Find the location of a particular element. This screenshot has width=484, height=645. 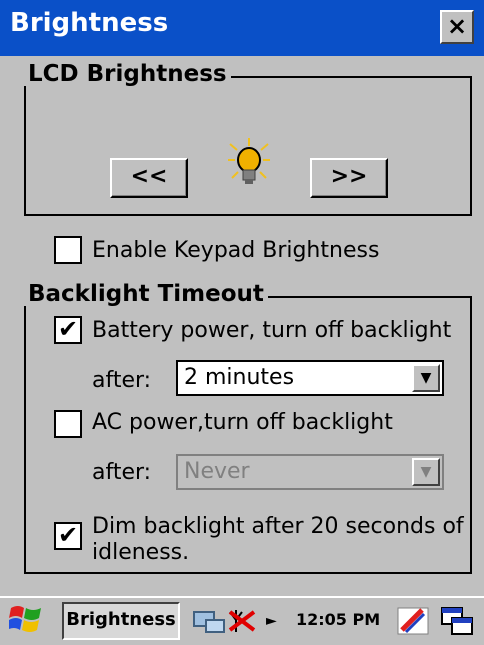

title-bar: Brightness × is located at coordinates (242, 28).